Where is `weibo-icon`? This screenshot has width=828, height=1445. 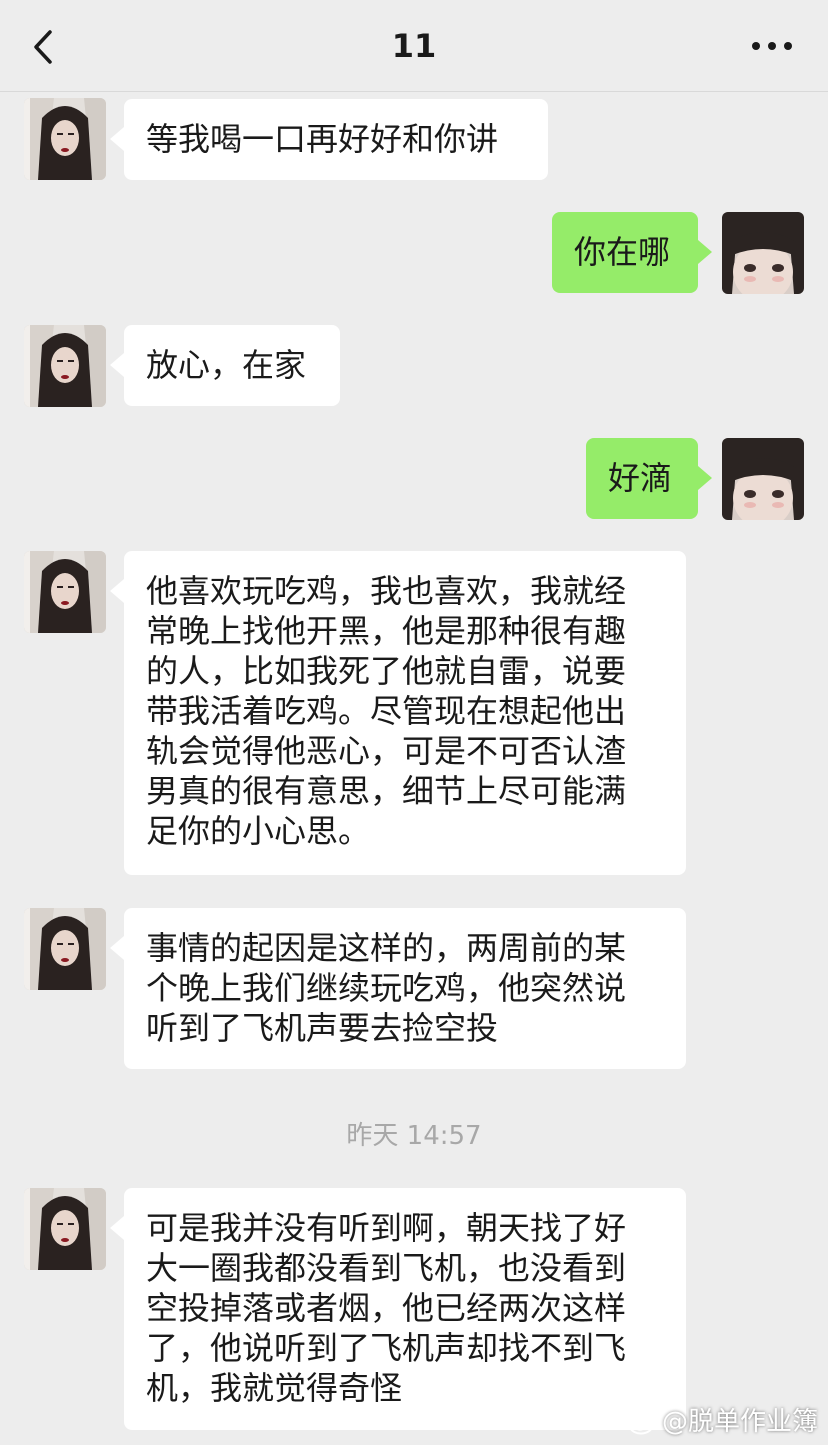
weibo-icon is located at coordinates (643, 1422).